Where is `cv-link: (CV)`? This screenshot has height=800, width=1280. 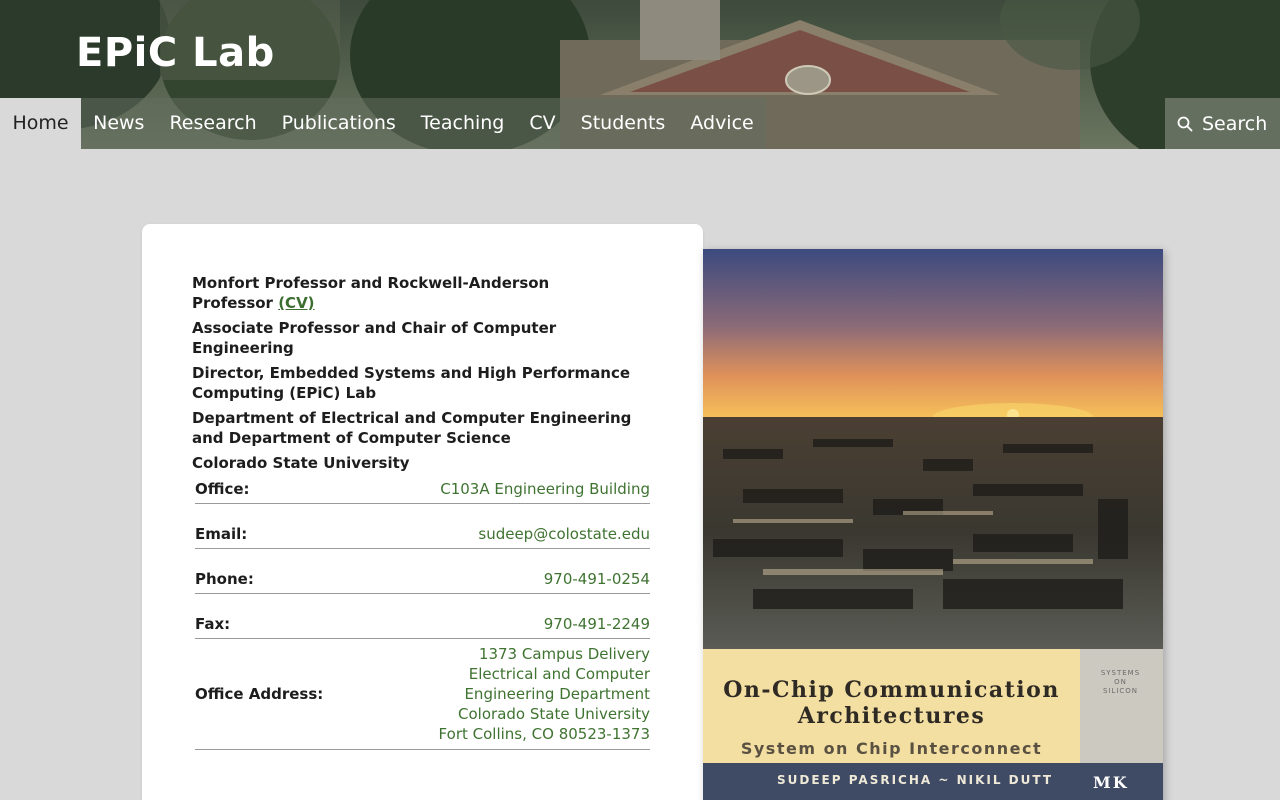 cv-link: (CV) is located at coordinates (296, 303).